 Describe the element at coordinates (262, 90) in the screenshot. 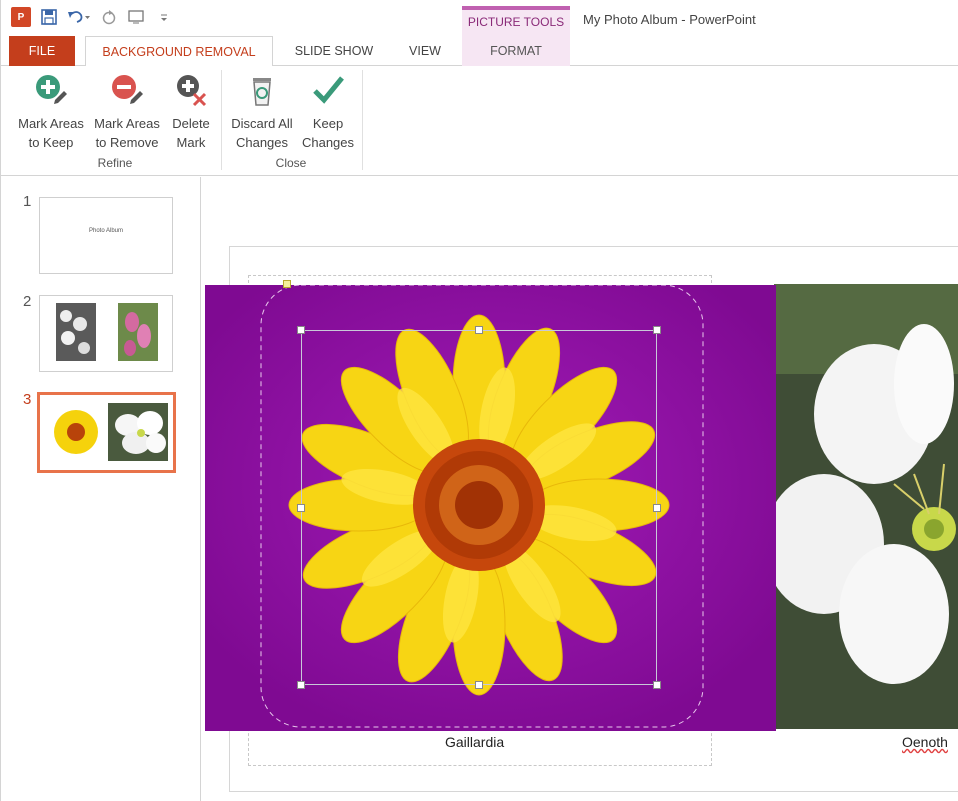

I see `recycle-bin-icon` at that location.